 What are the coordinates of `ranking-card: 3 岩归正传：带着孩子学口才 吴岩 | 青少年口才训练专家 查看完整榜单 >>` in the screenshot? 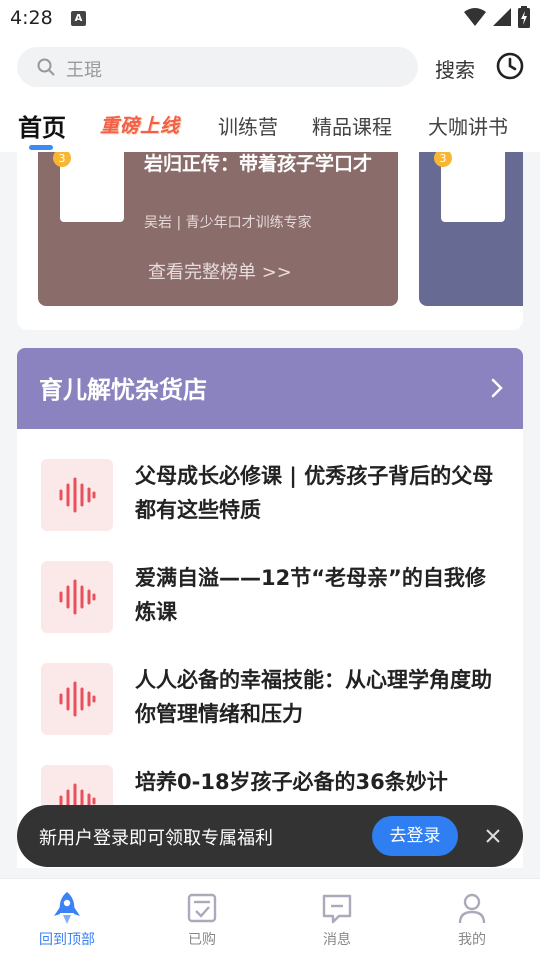 It's located at (218, 229).